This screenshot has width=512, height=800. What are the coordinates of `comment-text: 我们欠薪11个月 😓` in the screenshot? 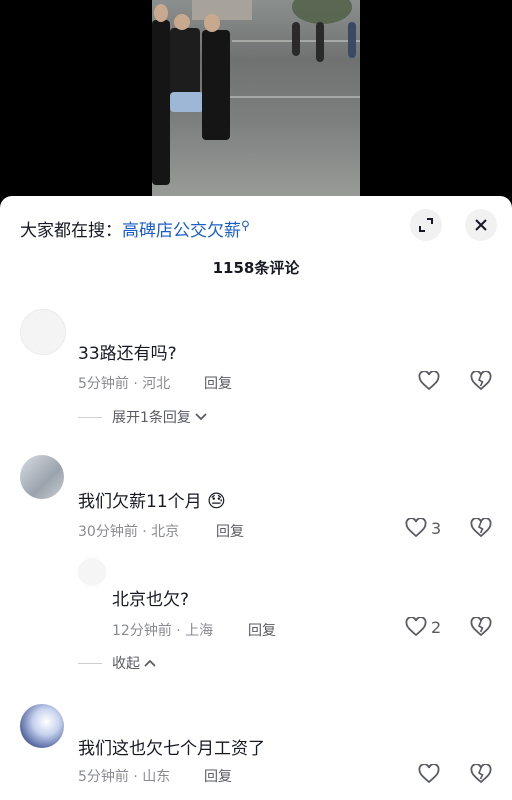 It's located at (152, 499).